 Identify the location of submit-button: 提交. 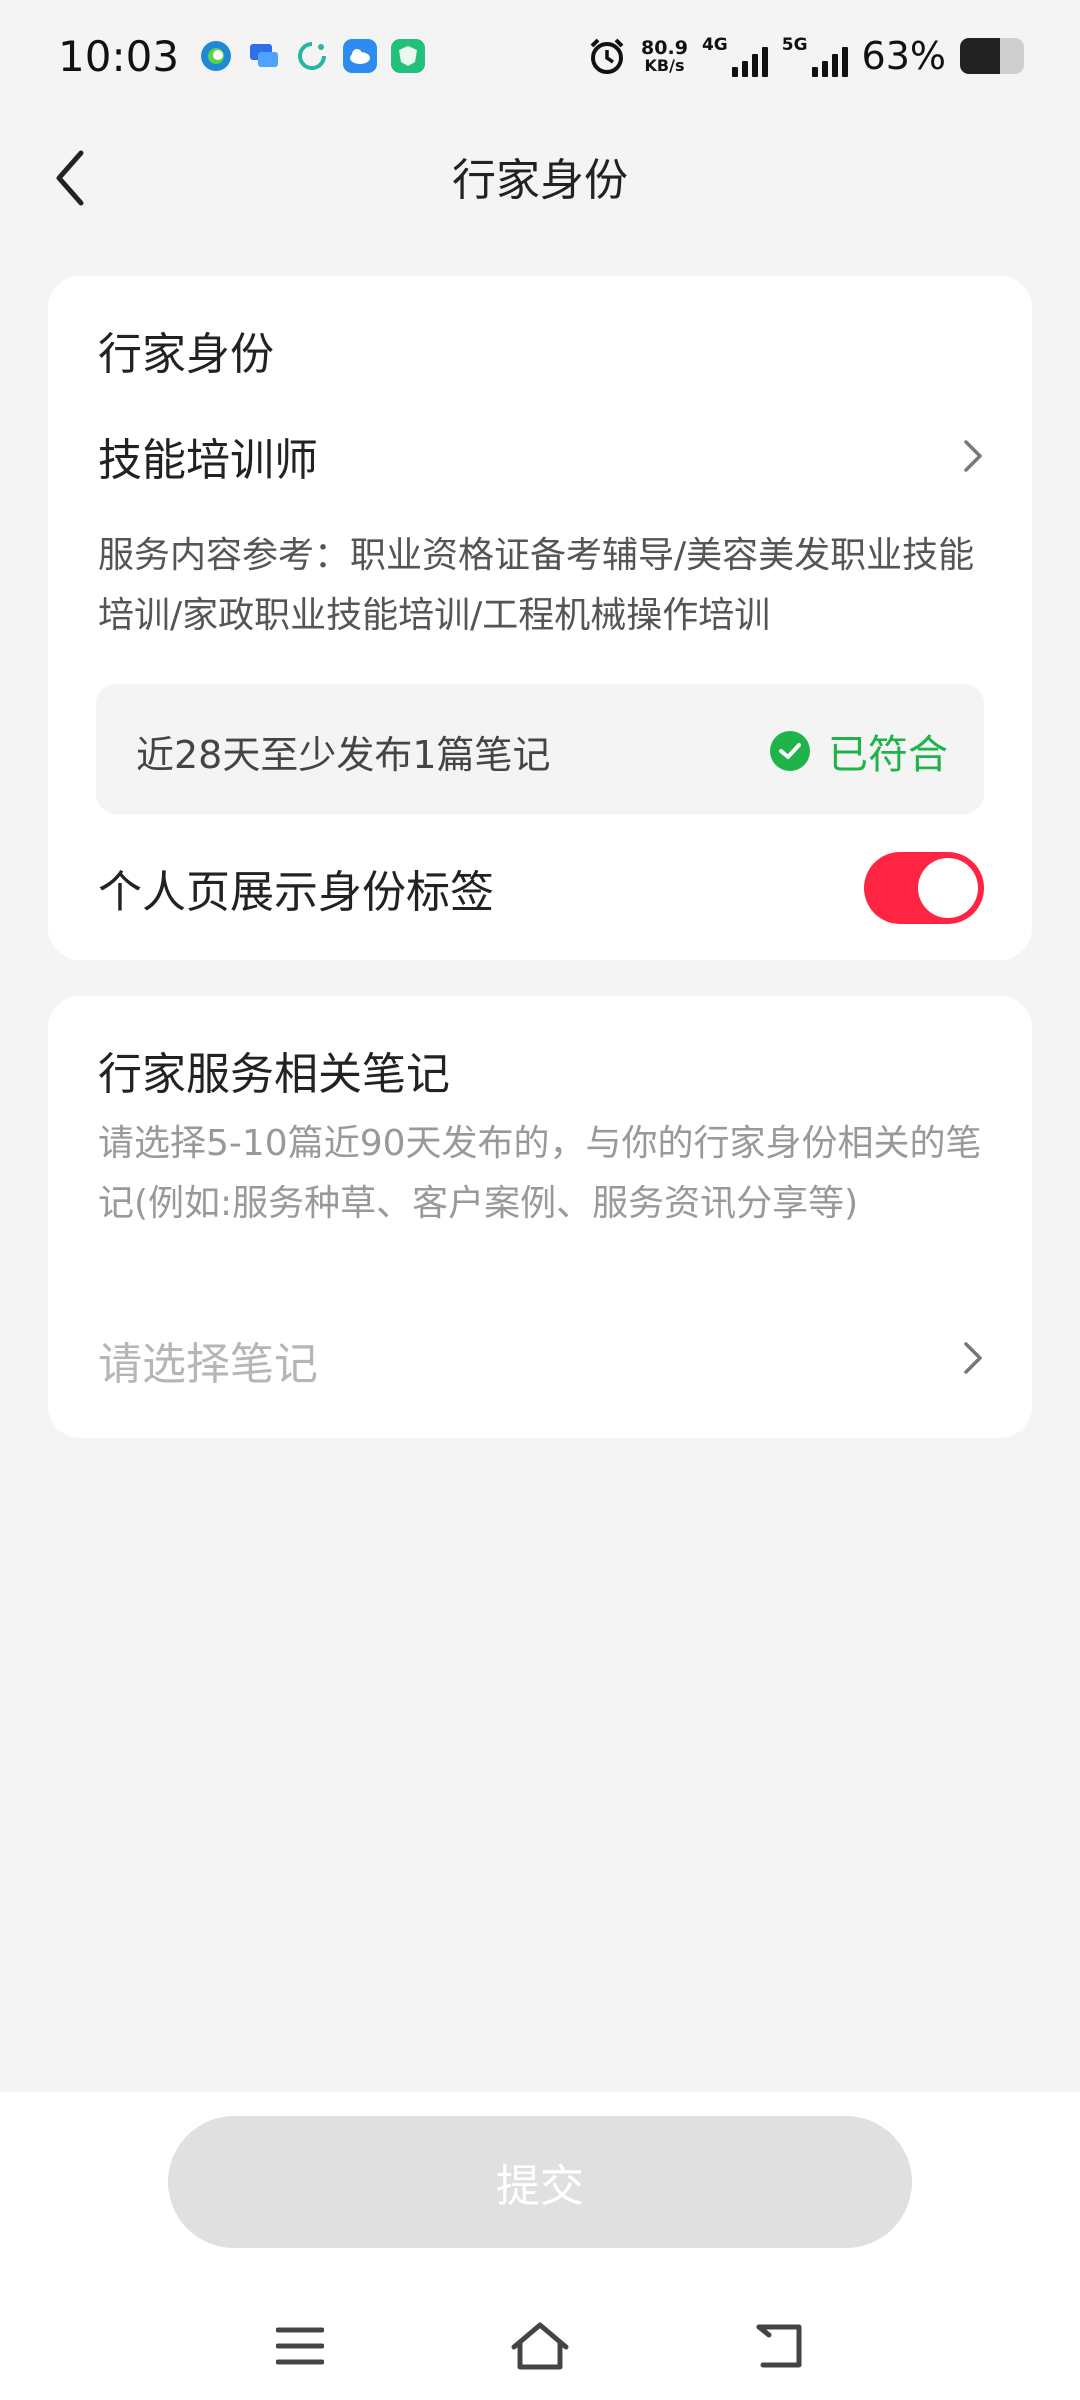
(540, 2182).